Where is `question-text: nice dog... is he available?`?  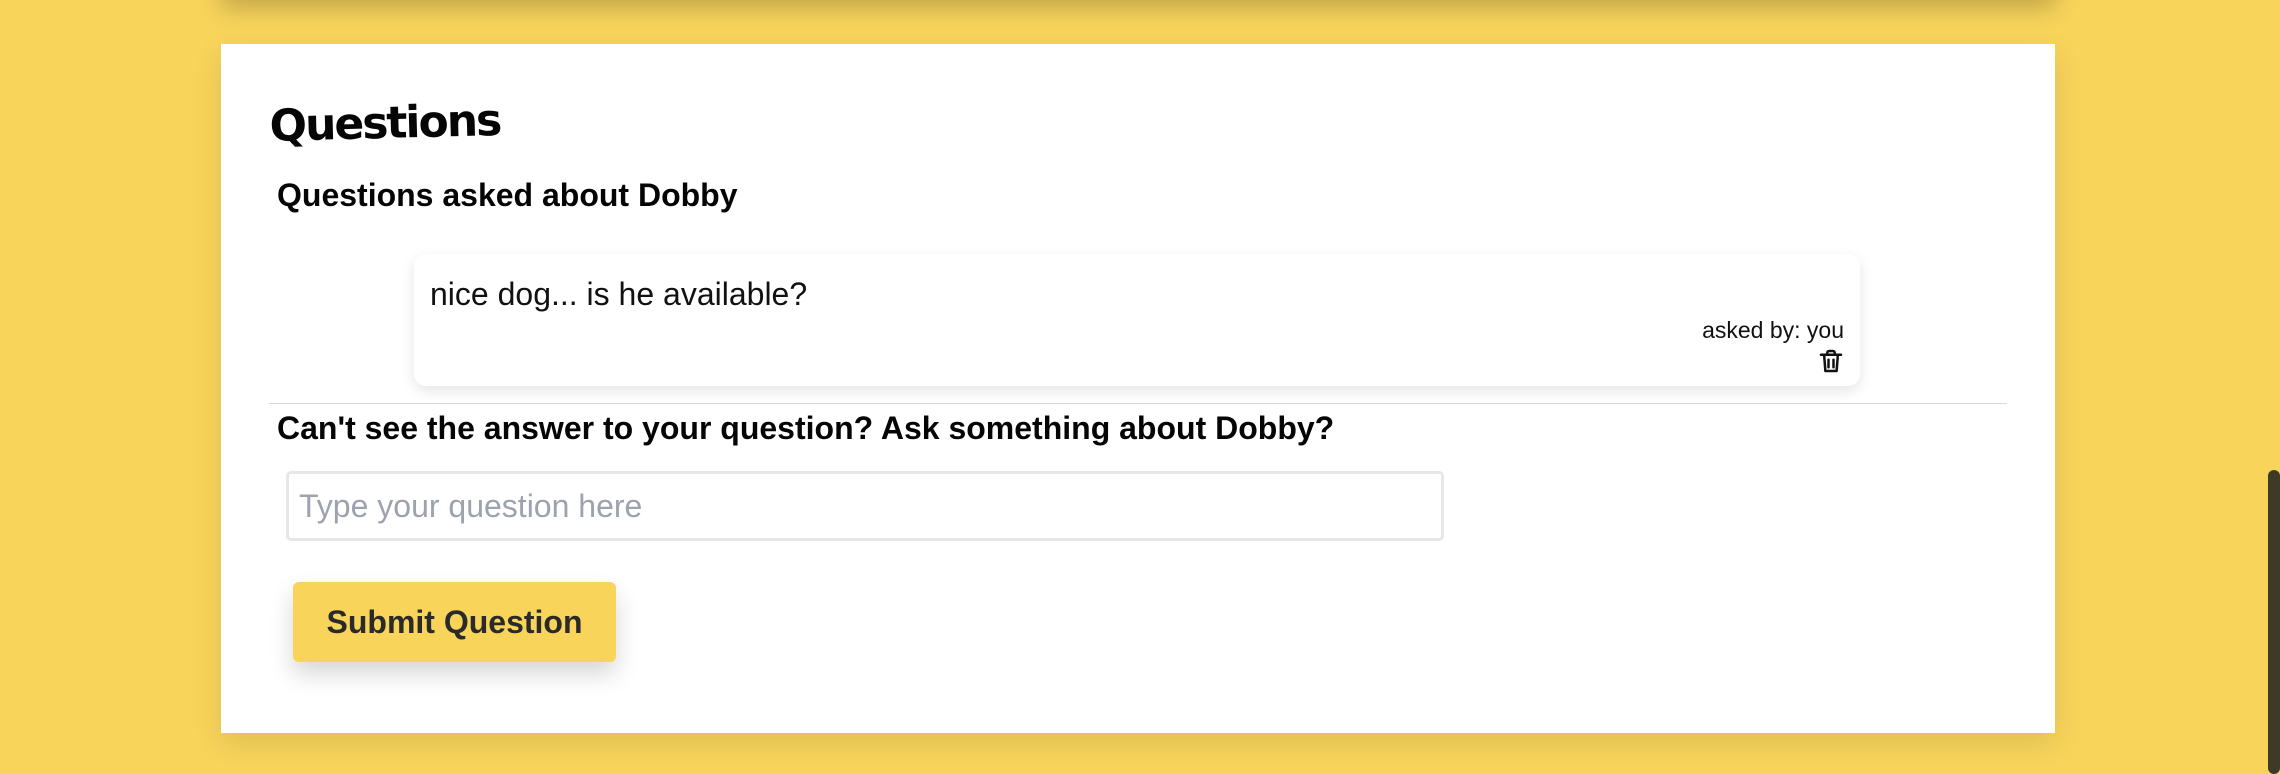 question-text: nice dog... is he available? is located at coordinates (619, 294).